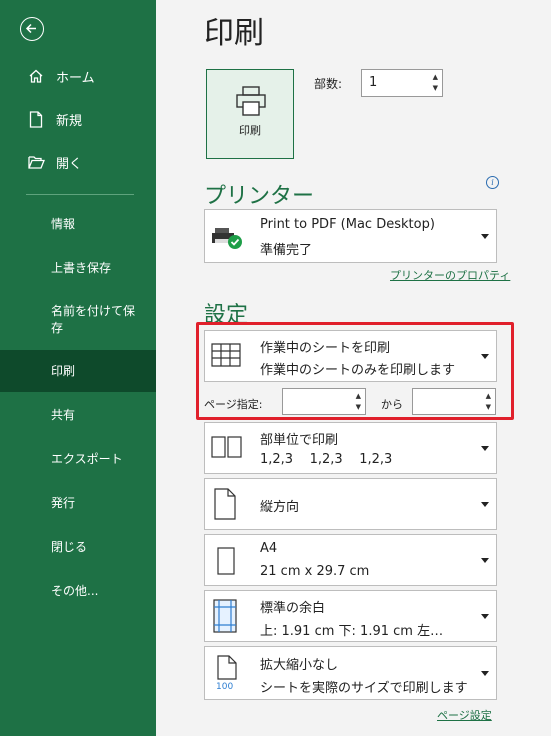 This screenshot has height=736, width=551. Describe the element at coordinates (299, 440) in the screenshot. I see `collation-title: 部単位で印刷` at that location.